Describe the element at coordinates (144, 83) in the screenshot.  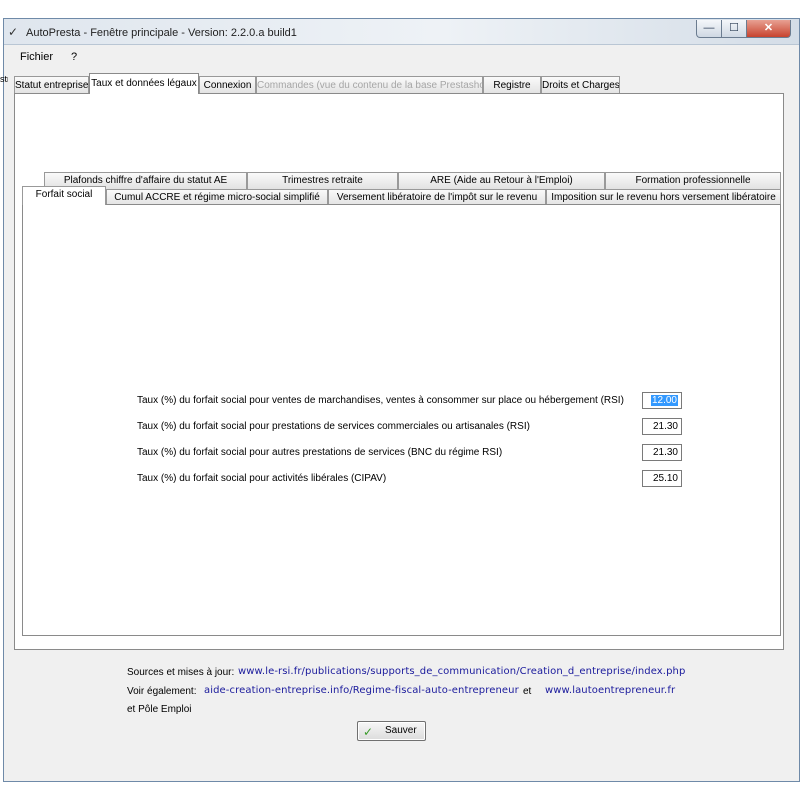
I see `tab-taux-donnees-legaux: Taux et données légaux` at that location.